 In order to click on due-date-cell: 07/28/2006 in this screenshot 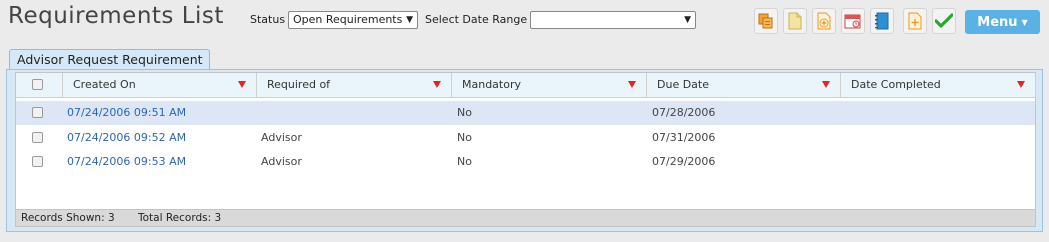, I will do `click(684, 112)`.